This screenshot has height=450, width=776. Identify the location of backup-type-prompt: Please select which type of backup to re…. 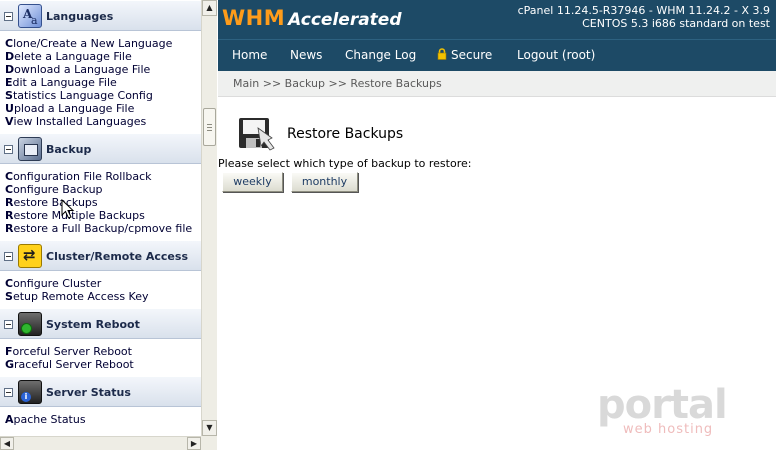
(345, 163).